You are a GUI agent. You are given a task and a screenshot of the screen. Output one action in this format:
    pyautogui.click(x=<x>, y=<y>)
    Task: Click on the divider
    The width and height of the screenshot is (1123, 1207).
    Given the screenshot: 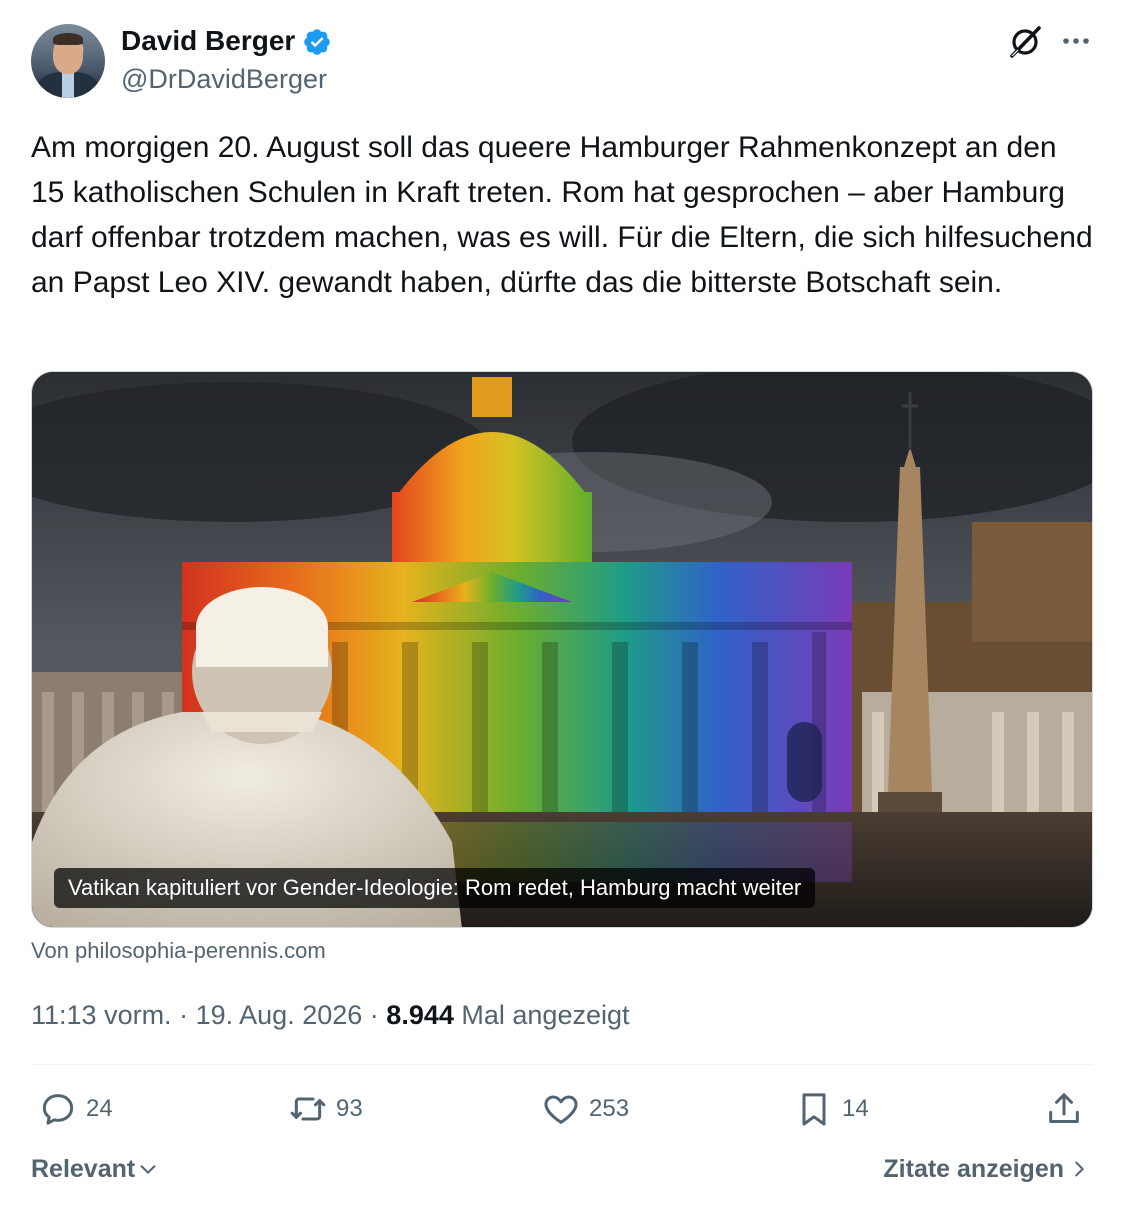 What is the action you would take?
    pyautogui.click(x=562, y=1064)
    